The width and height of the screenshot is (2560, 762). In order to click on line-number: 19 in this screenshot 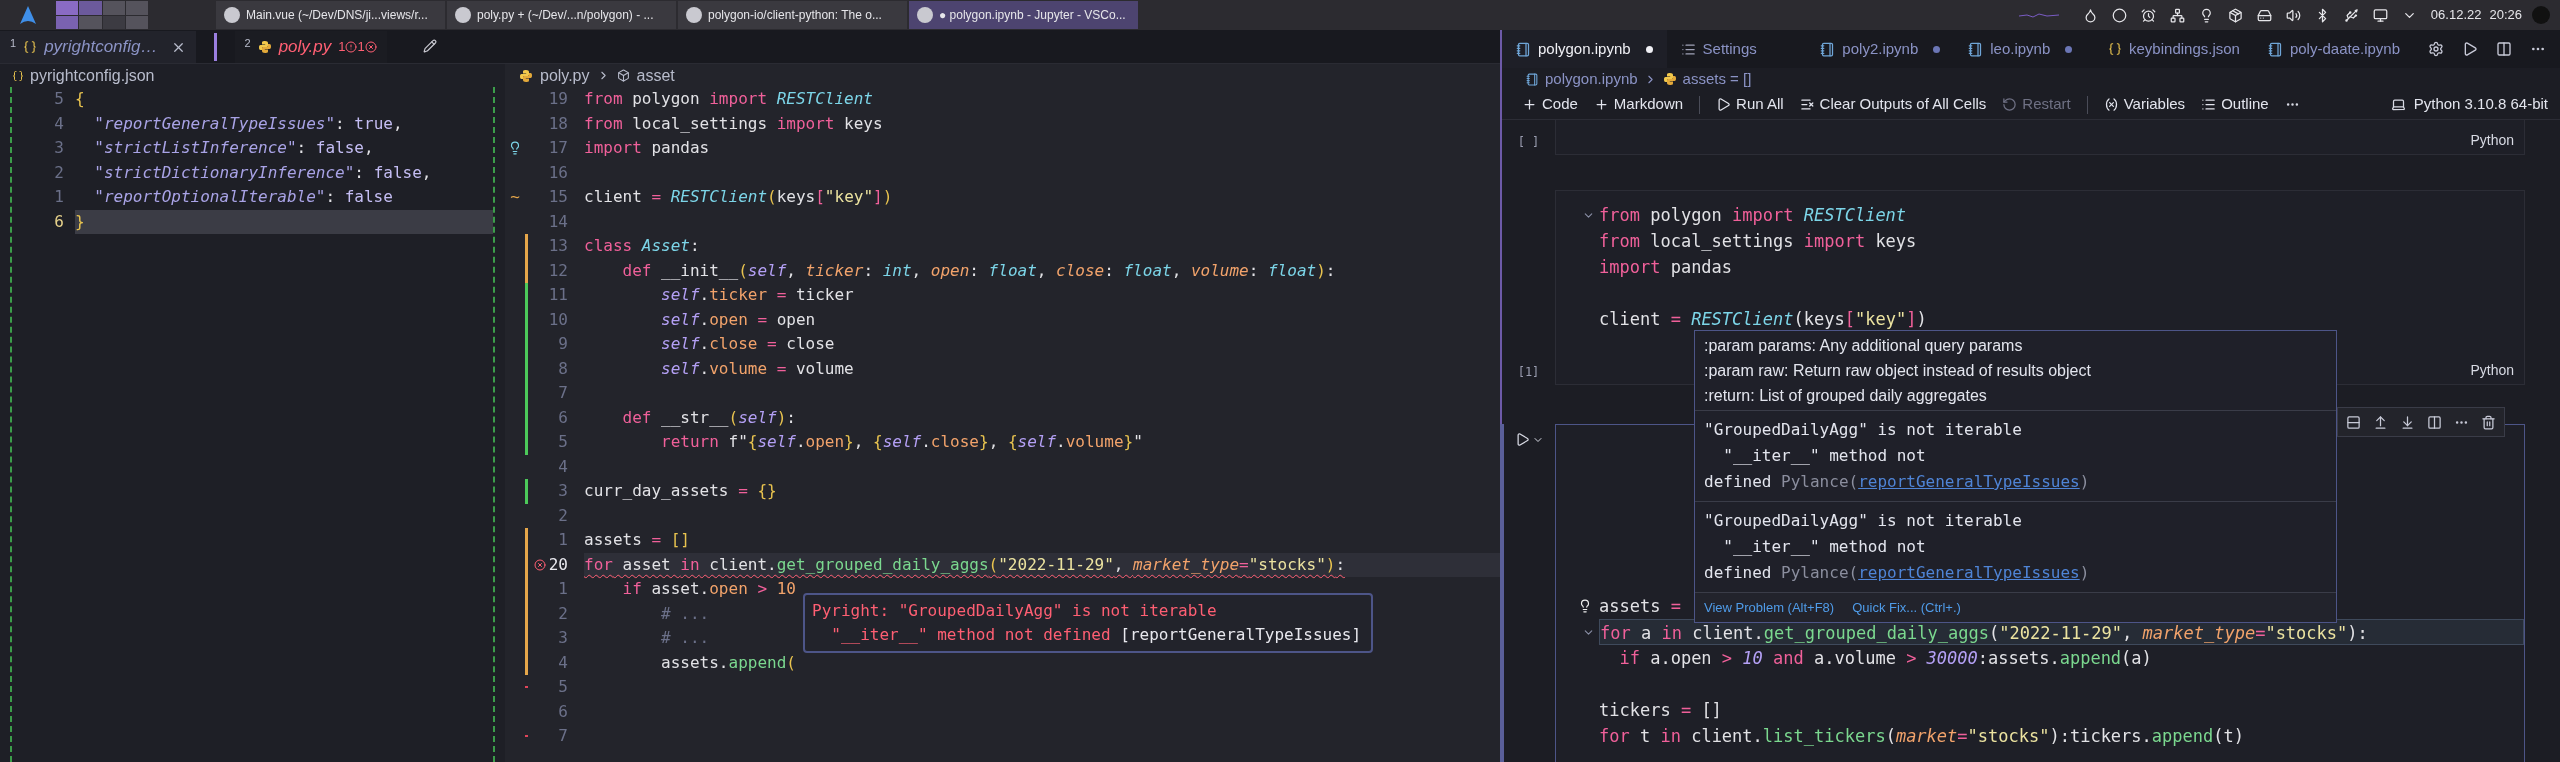, I will do `click(558, 99)`.